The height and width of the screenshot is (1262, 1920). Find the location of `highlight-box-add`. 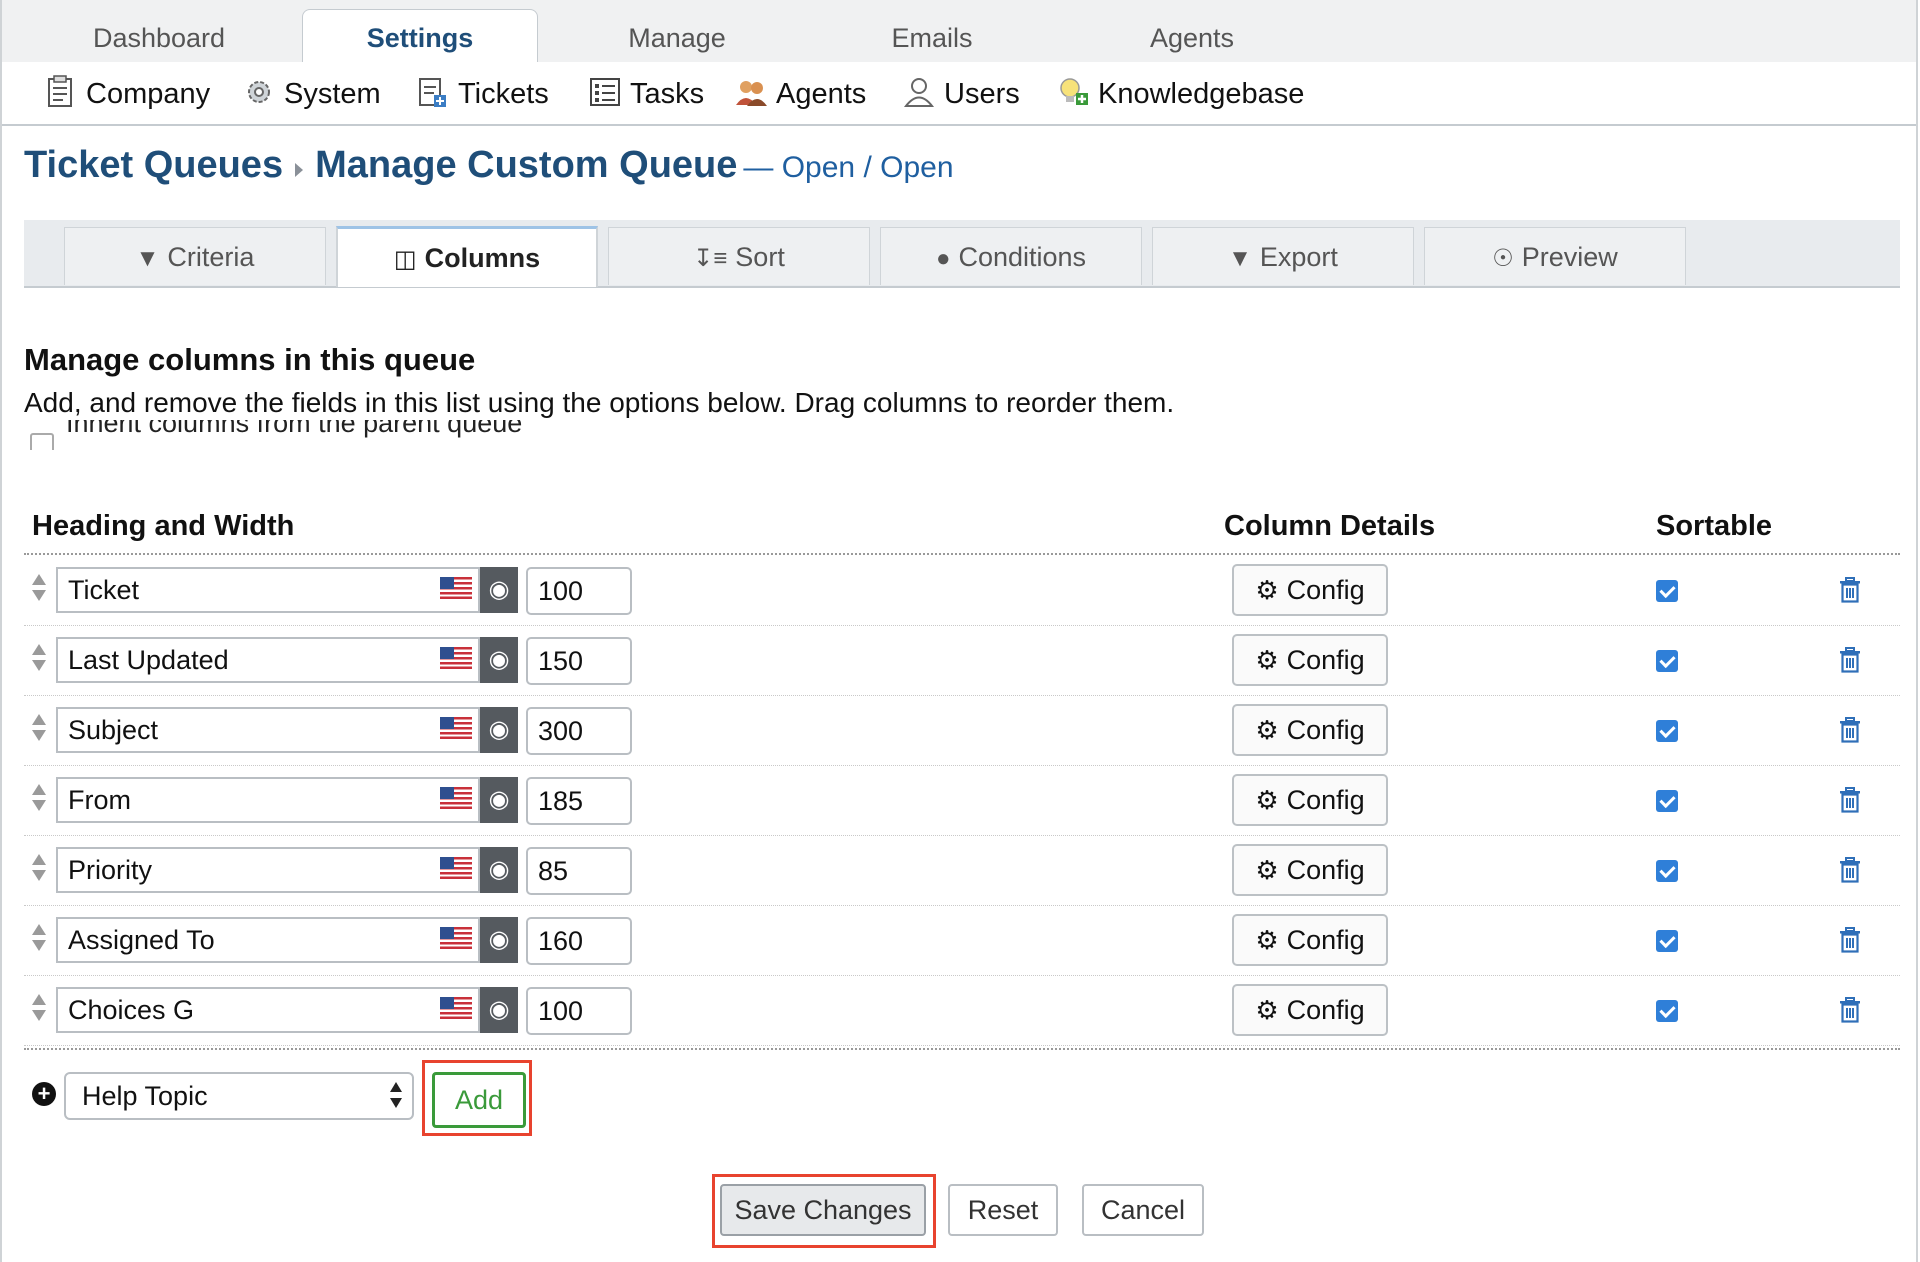

highlight-box-add is located at coordinates (477, 1098).